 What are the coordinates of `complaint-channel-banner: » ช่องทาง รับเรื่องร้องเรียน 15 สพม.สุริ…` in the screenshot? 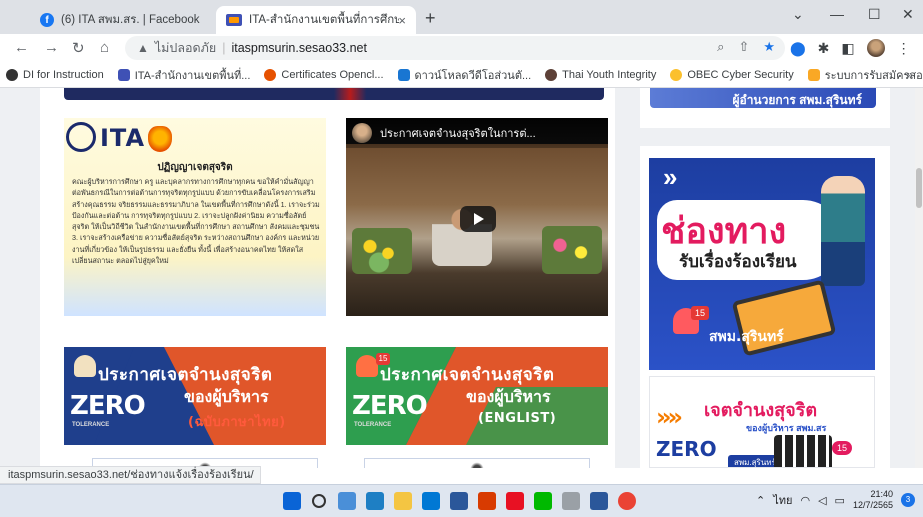 It's located at (762, 265).